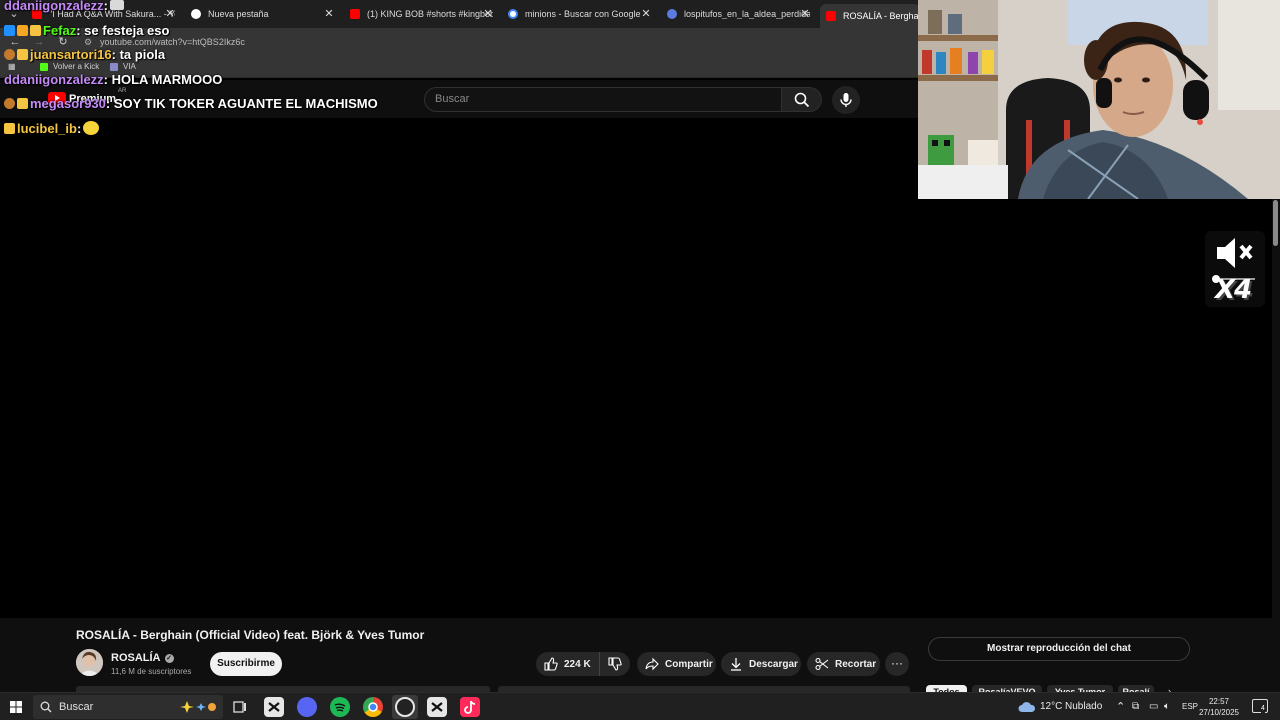 This screenshot has width=1280, height=720. What do you see at coordinates (340, 707) in the screenshot?
I see `spotify-icon` at bounding box center [340, 707].